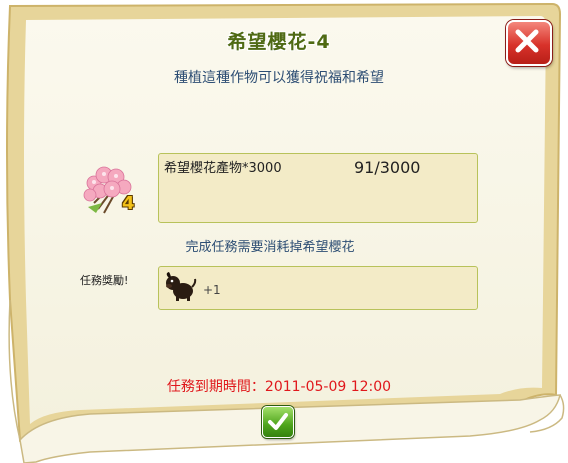  I want to click on item-count-badge: 4, so click(128, 203).